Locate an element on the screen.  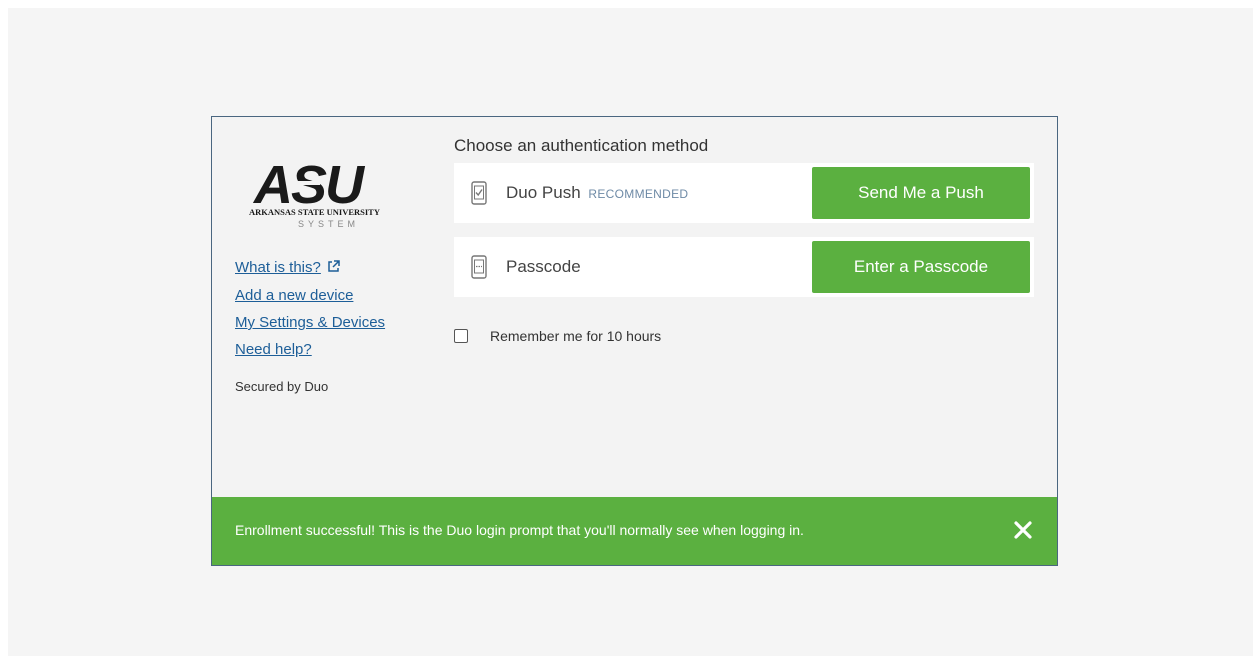
send-push-button: Send Me a Push is located at coordinates (921, 193).